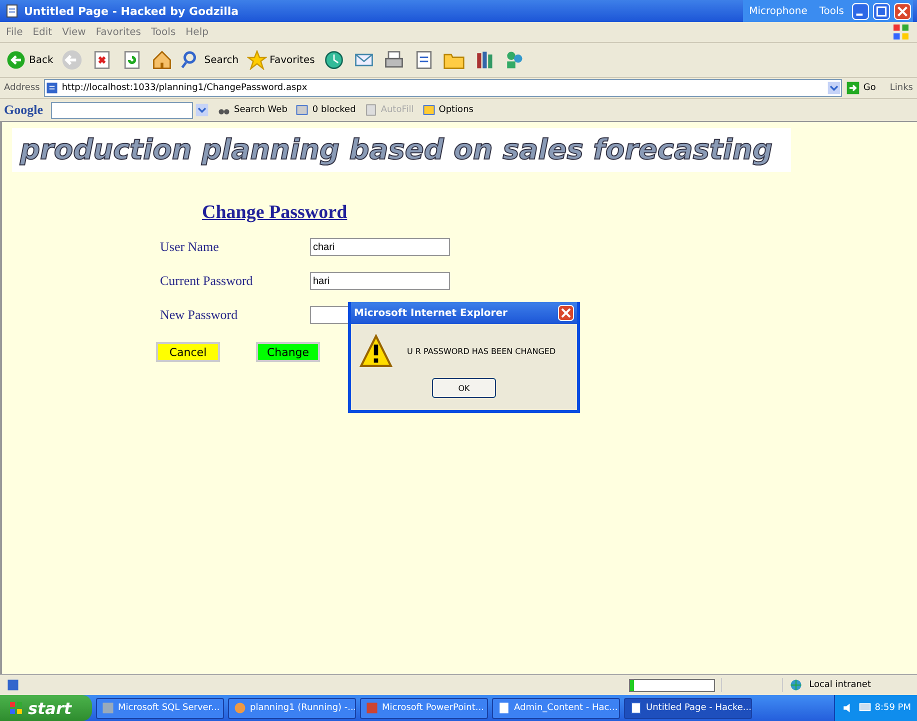 Image resolution: width=917 pixels, height=721 pixels. Describe the element at coordinates (448, 110) in the screenshot. I see `toolbar-button: Options` at that location.